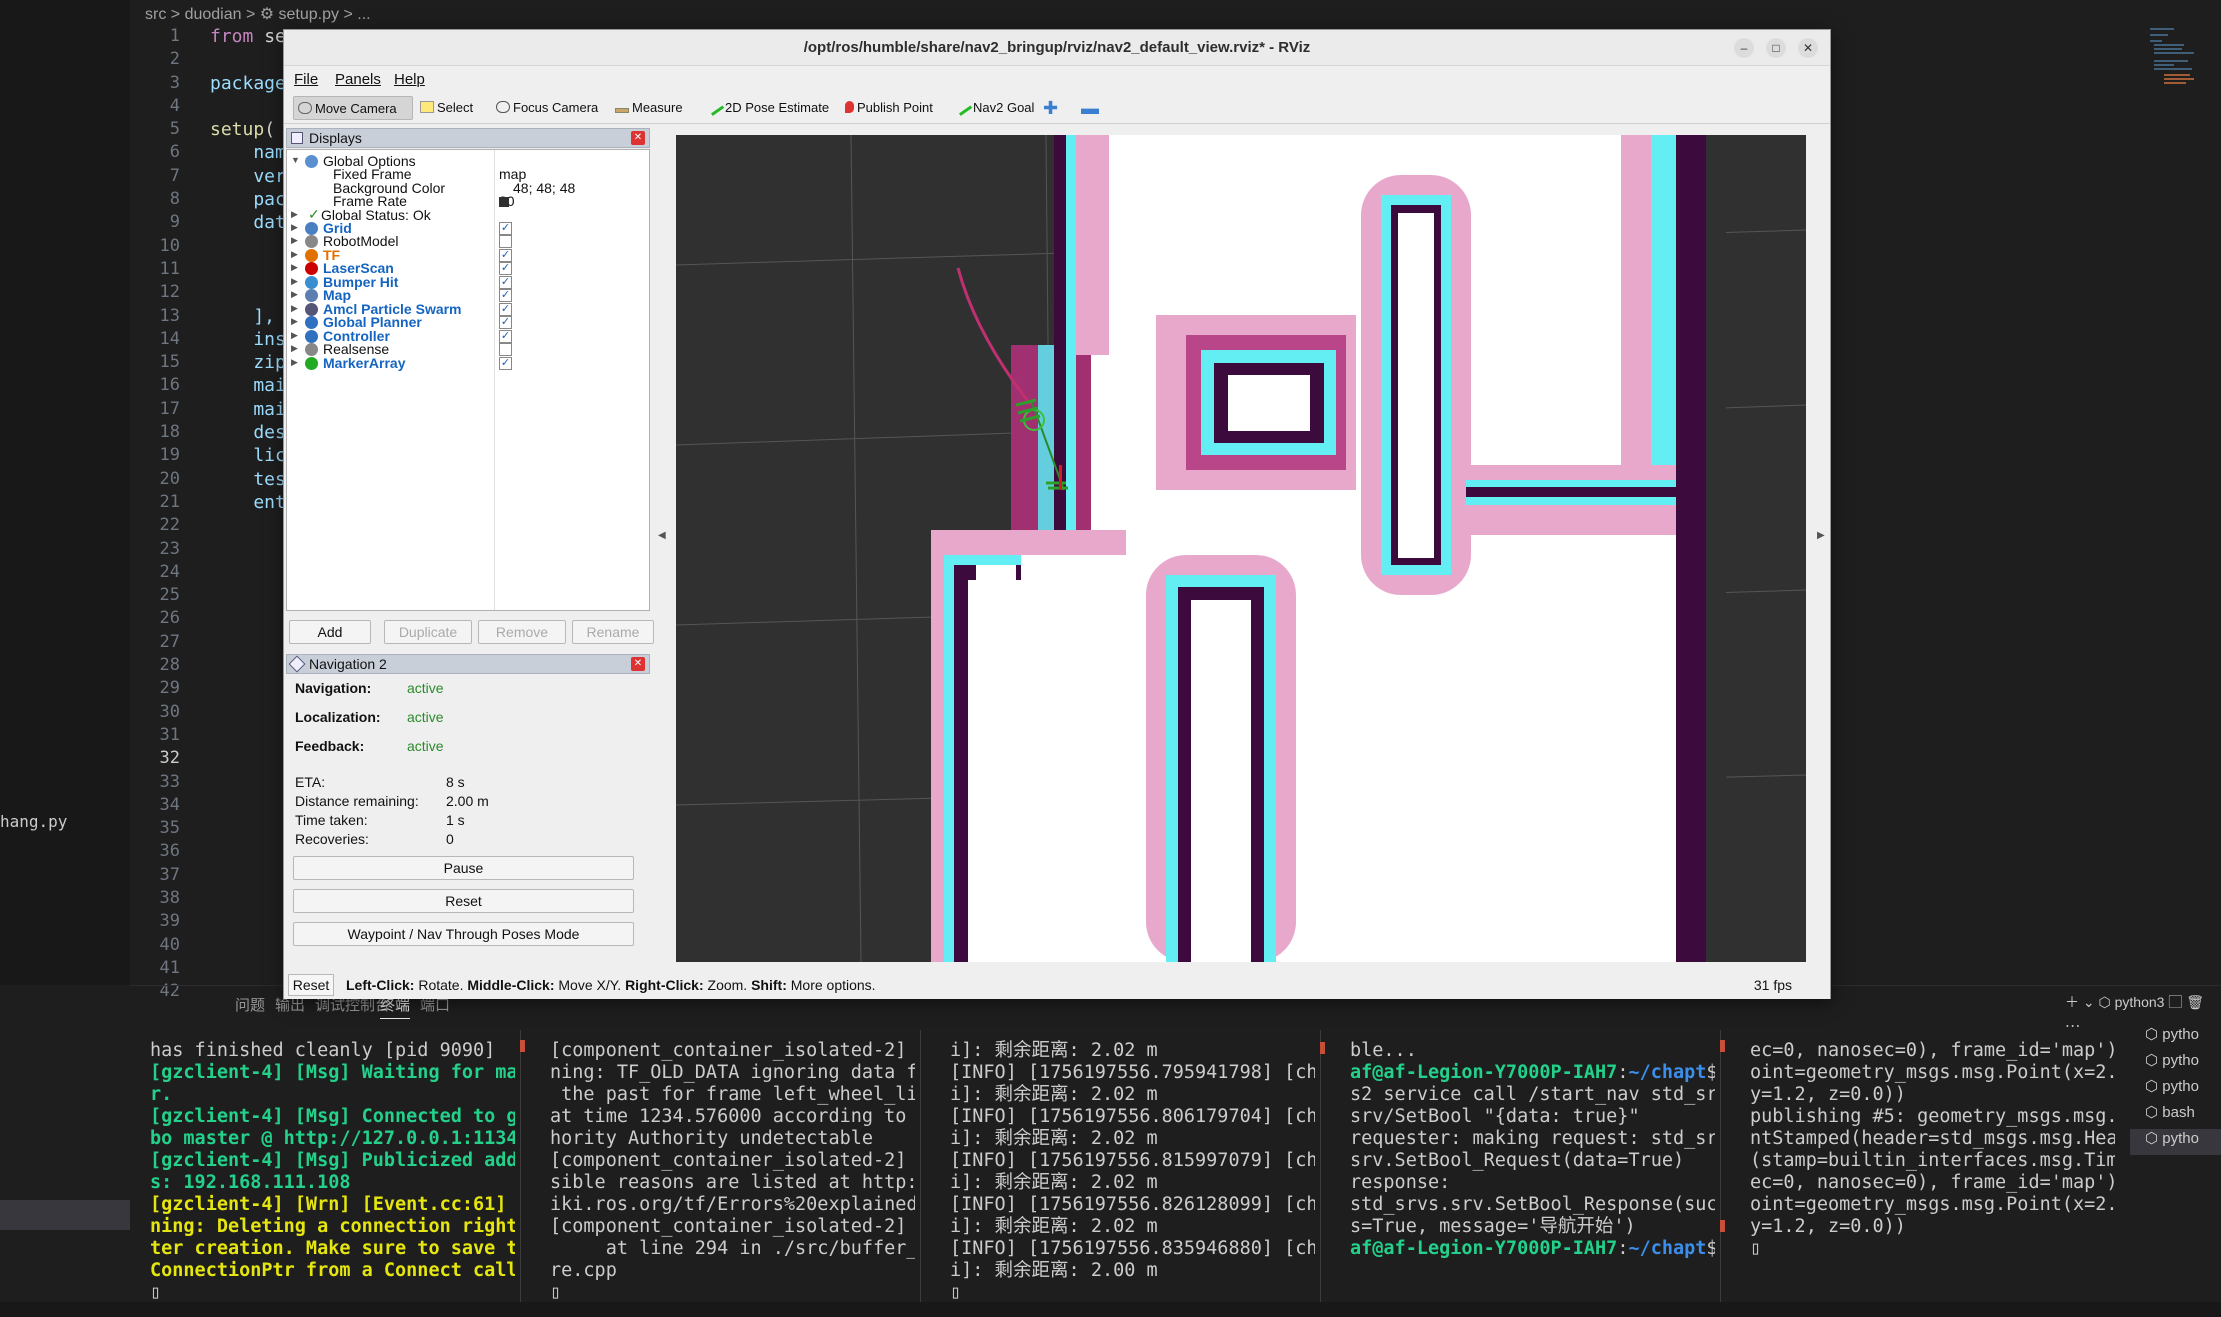 The height and width of the screenshot is (1317, 2221). I want to click on display-checkbox: ✓, so click(505, 363).